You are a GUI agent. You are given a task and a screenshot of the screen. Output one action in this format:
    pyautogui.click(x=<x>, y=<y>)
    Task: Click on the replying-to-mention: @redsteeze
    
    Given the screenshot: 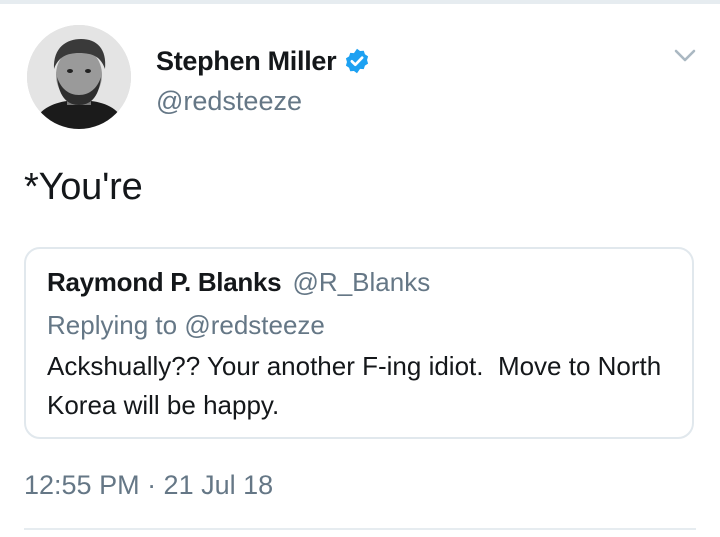 What is the action you would take?
    pyautogui.click(x=254, y=325)
    